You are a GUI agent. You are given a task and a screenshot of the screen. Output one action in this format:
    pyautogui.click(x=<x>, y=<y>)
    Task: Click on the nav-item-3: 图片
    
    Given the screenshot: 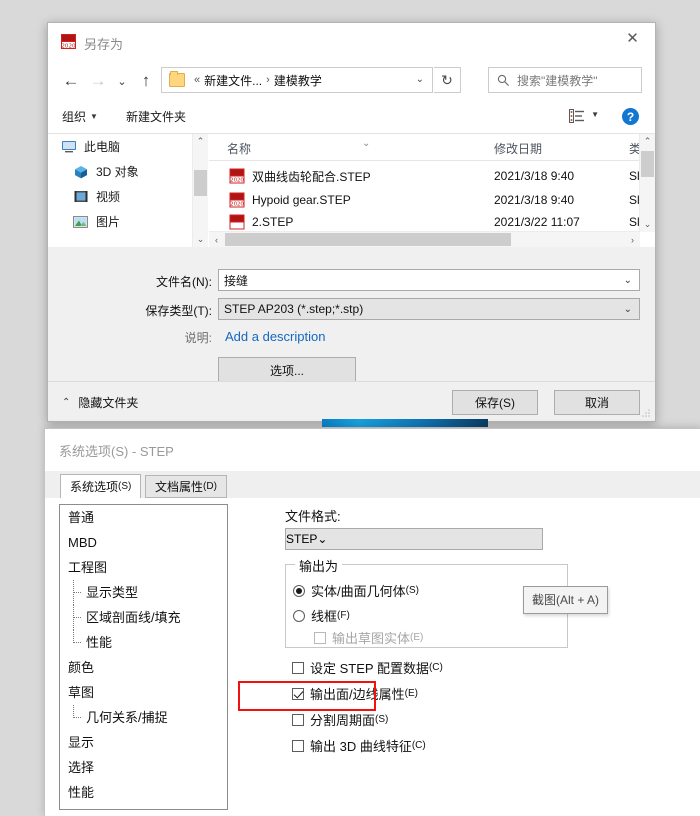 What is the action you would take?
    pyautogui.click(x=128, y=221)
    